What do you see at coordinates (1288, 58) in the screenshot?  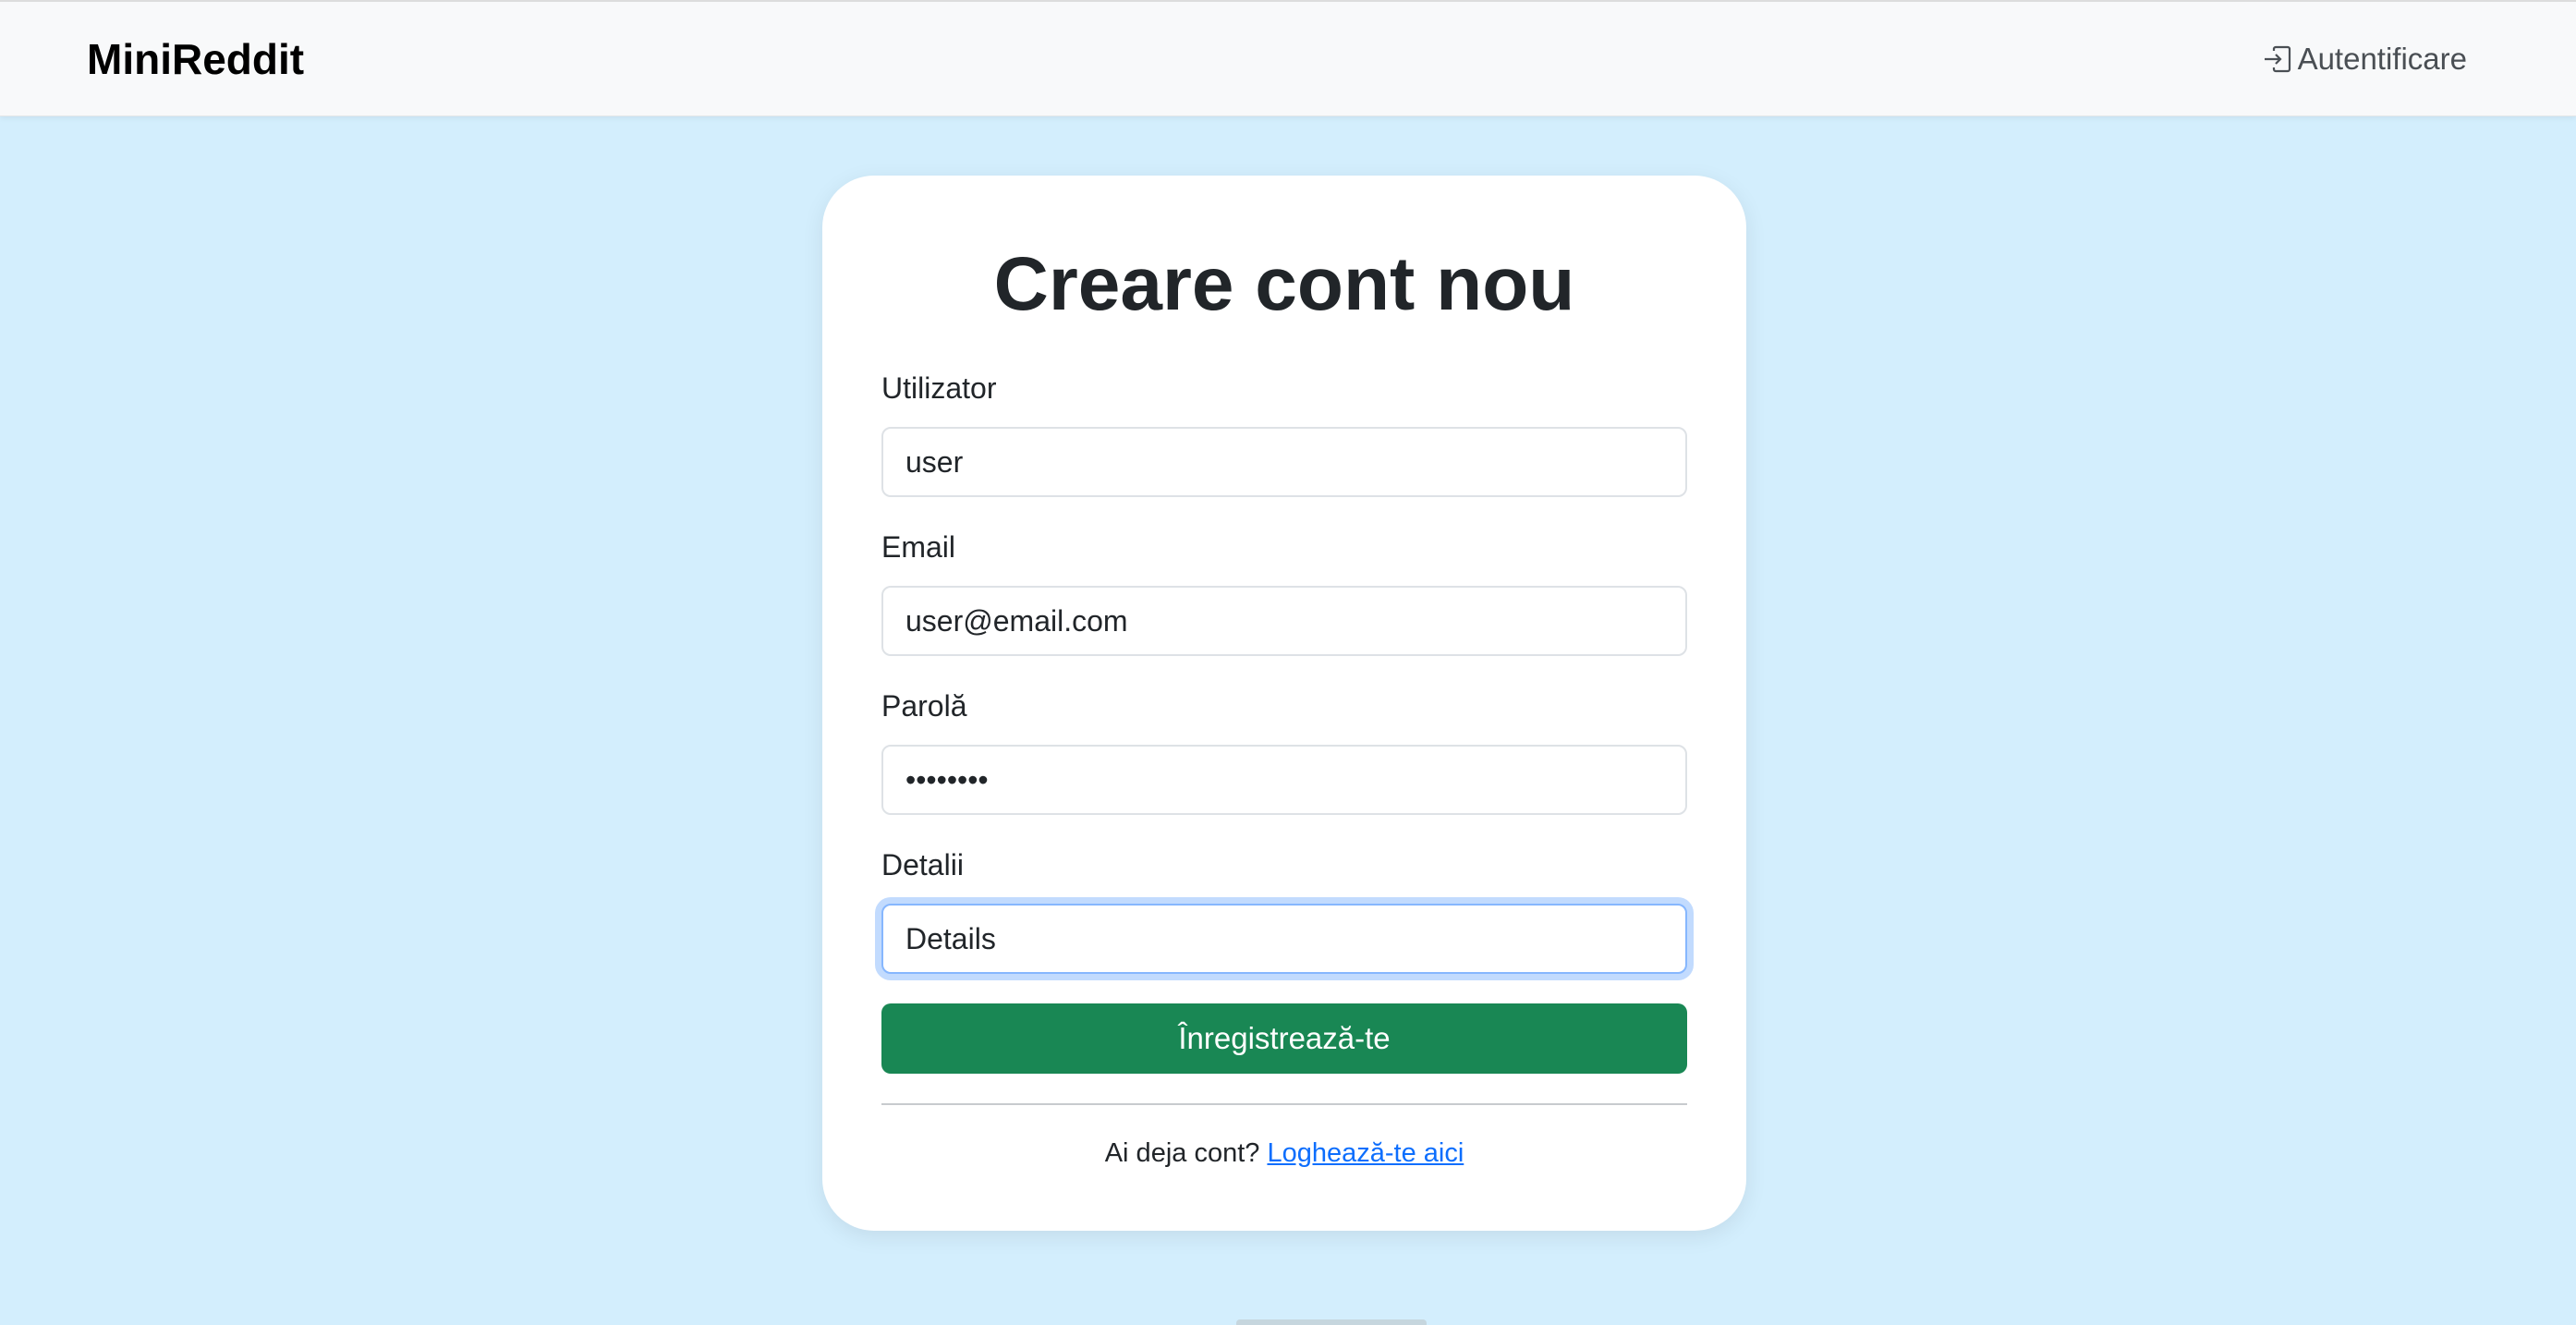 I see `top-navbar: MiniReddit Autentificare` at bounding box center [1288, 58].